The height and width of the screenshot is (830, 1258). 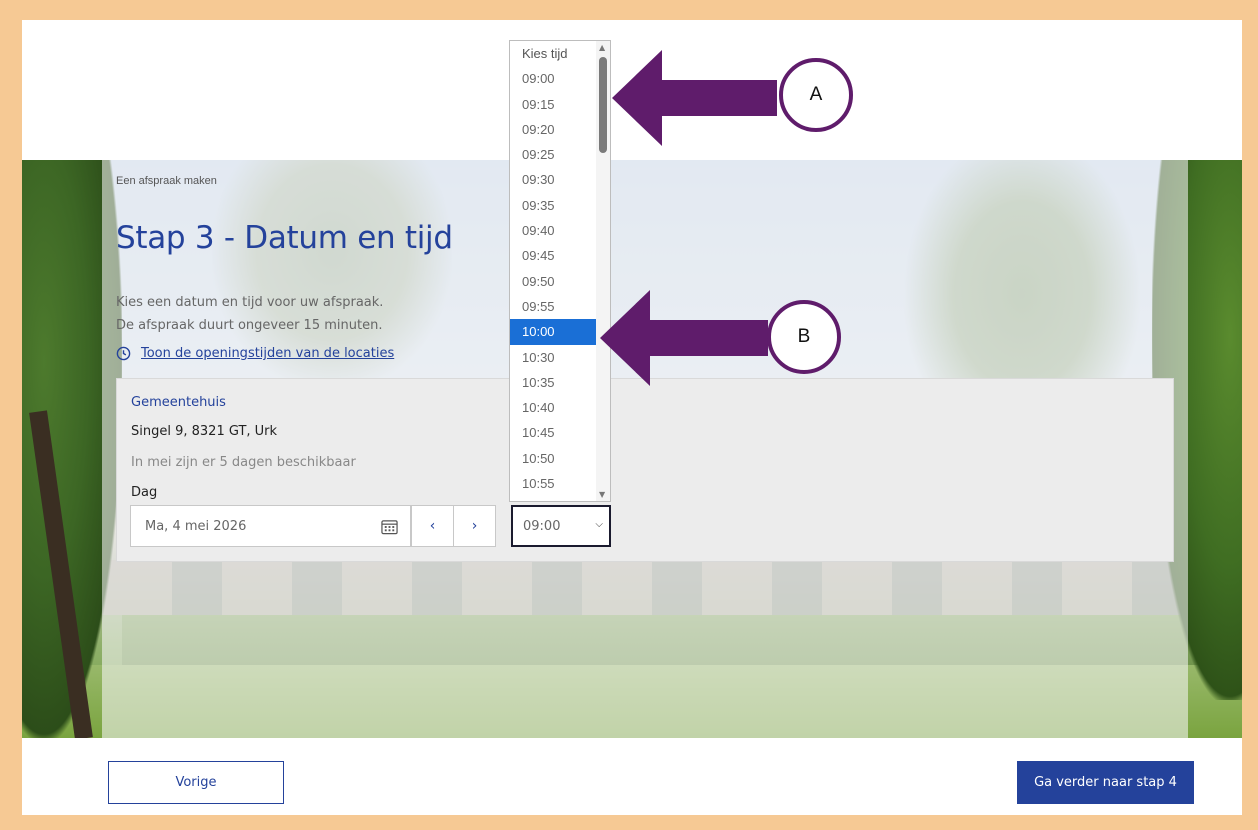 I want to click on callout-b: B, so click(x=804, y=337).